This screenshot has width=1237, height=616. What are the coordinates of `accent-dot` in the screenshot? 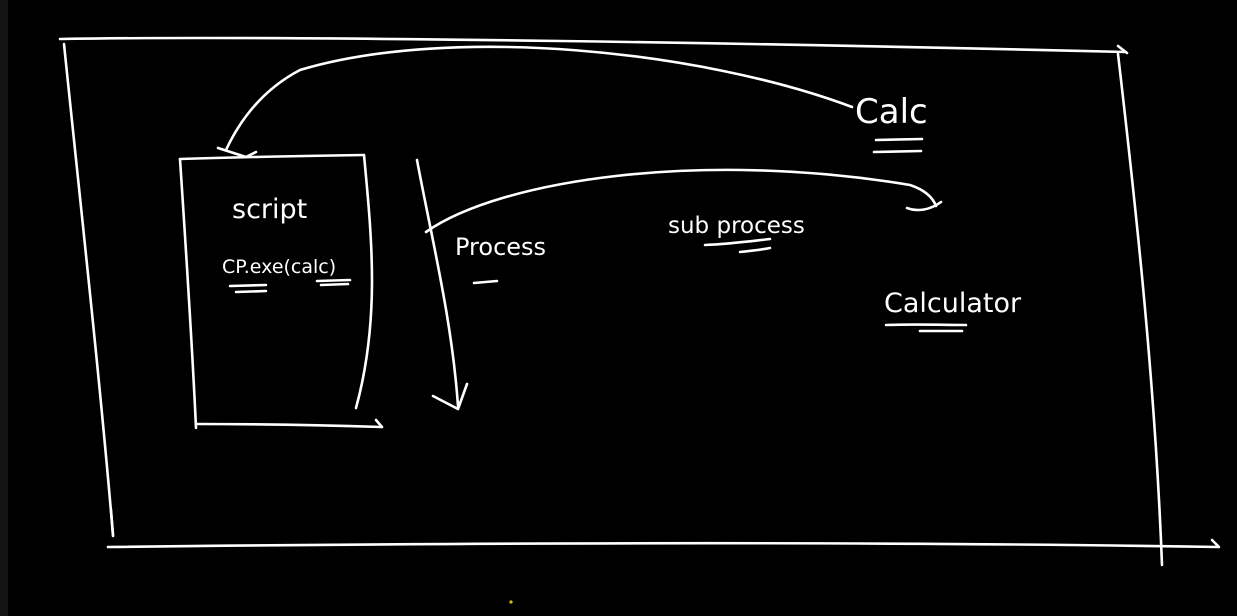 It's located at (511, 602).